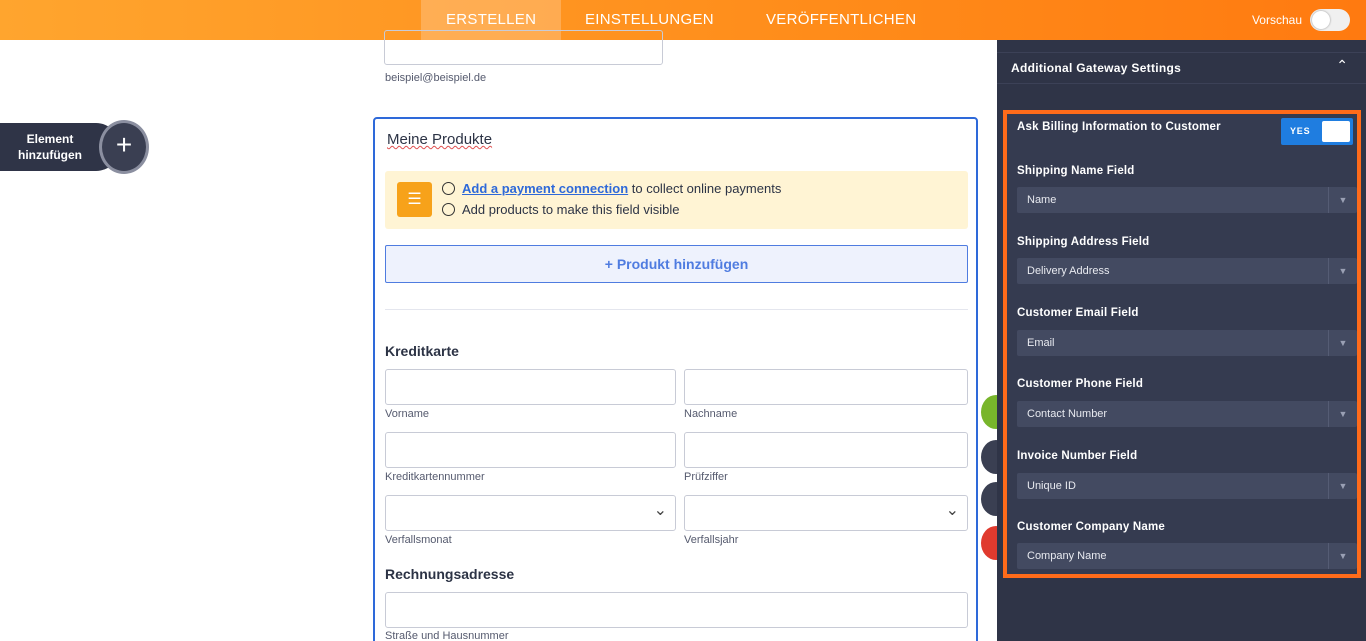  Describe the element at coordinates (1187, 271) in the screenshot. I see `shipping-address-select: Delivery Address` at that location.